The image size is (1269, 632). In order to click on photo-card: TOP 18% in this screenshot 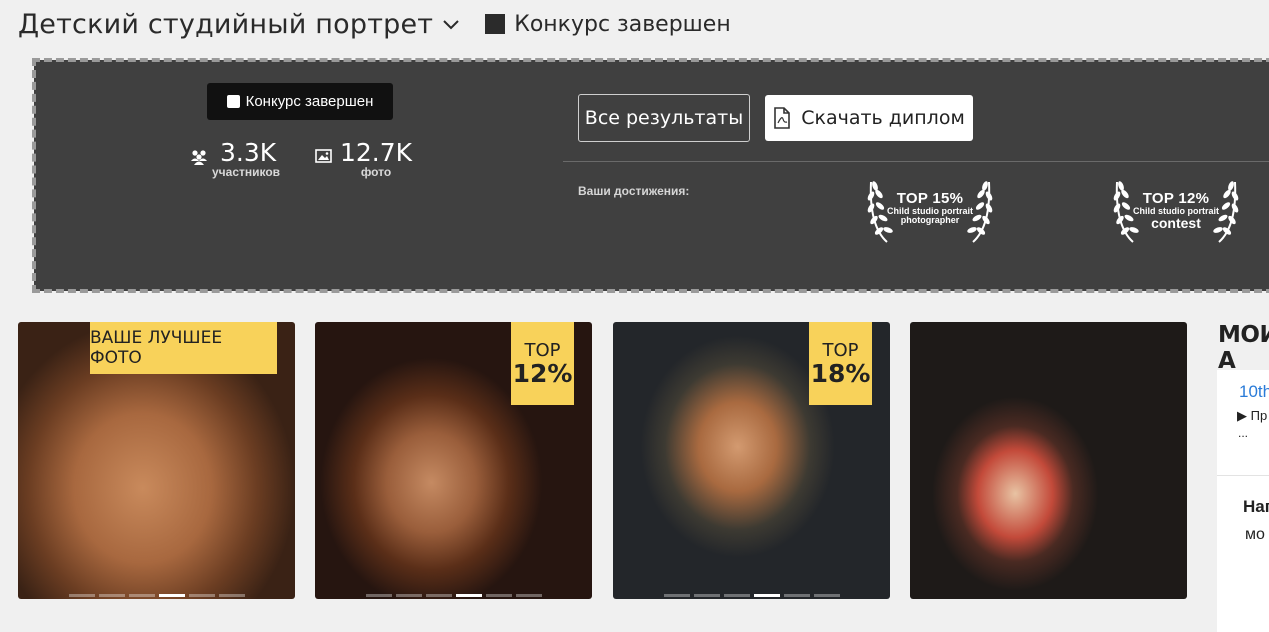, I will do `click(751, 460)`.